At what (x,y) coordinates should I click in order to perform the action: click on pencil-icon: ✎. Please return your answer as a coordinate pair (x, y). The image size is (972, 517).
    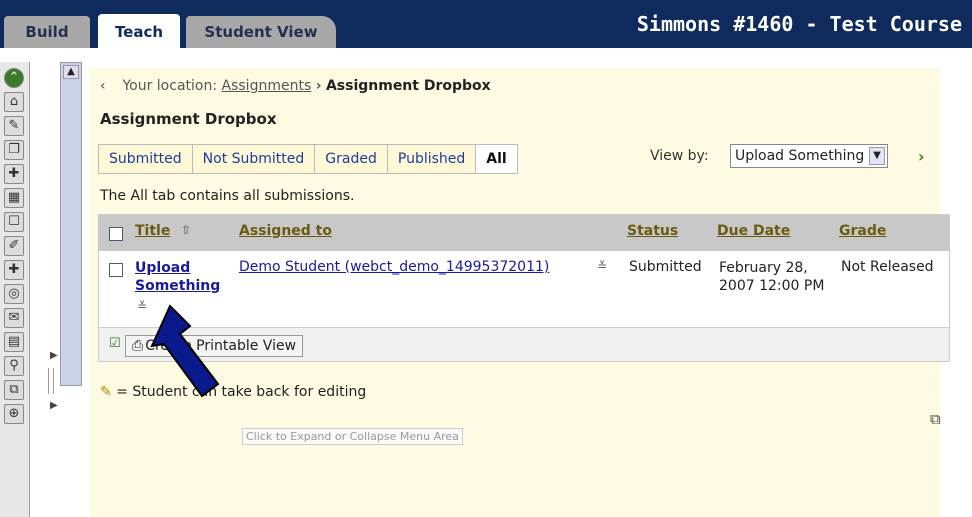
    Looking at the image, I should click on (106, 392).